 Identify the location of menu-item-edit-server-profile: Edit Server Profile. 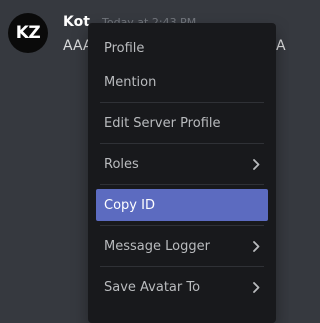
(182, 123).